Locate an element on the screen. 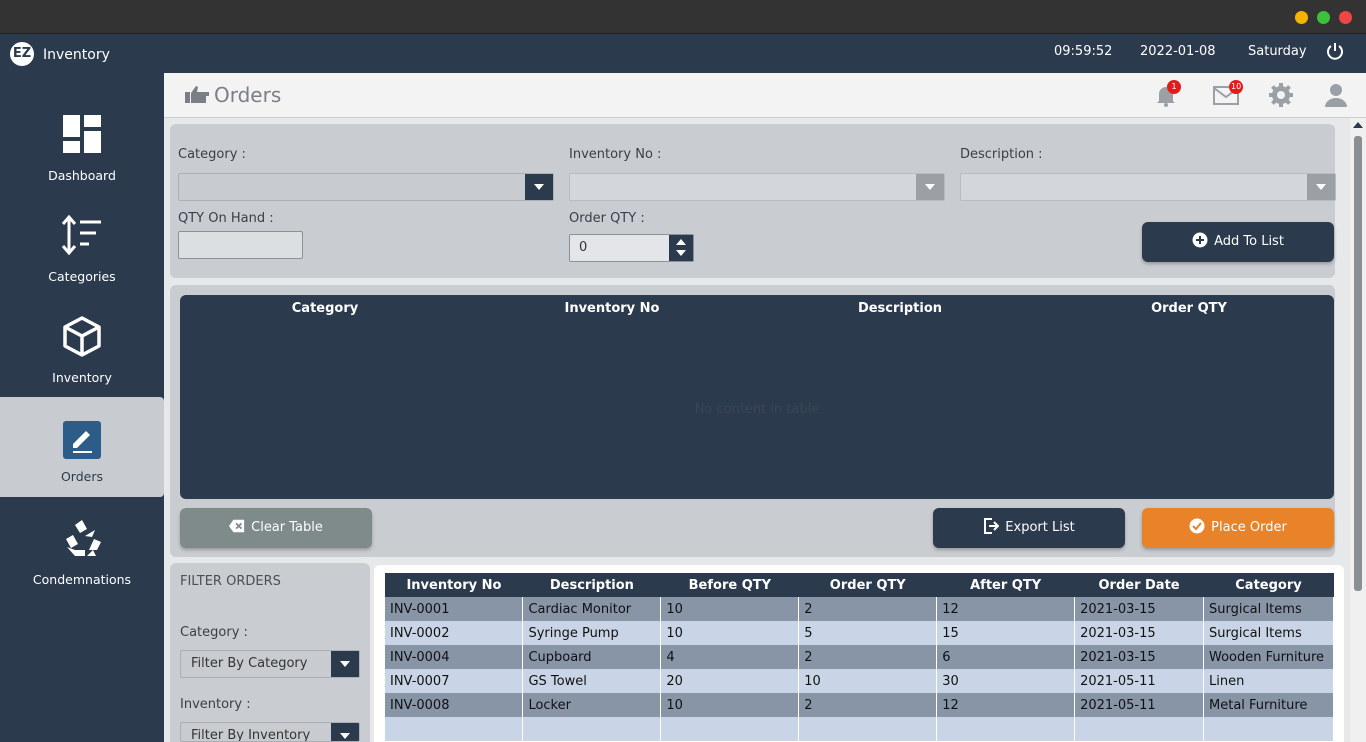 The height and width of the screenshot is (742, 1366). recycle-icon is located at coordinates (83, 538).